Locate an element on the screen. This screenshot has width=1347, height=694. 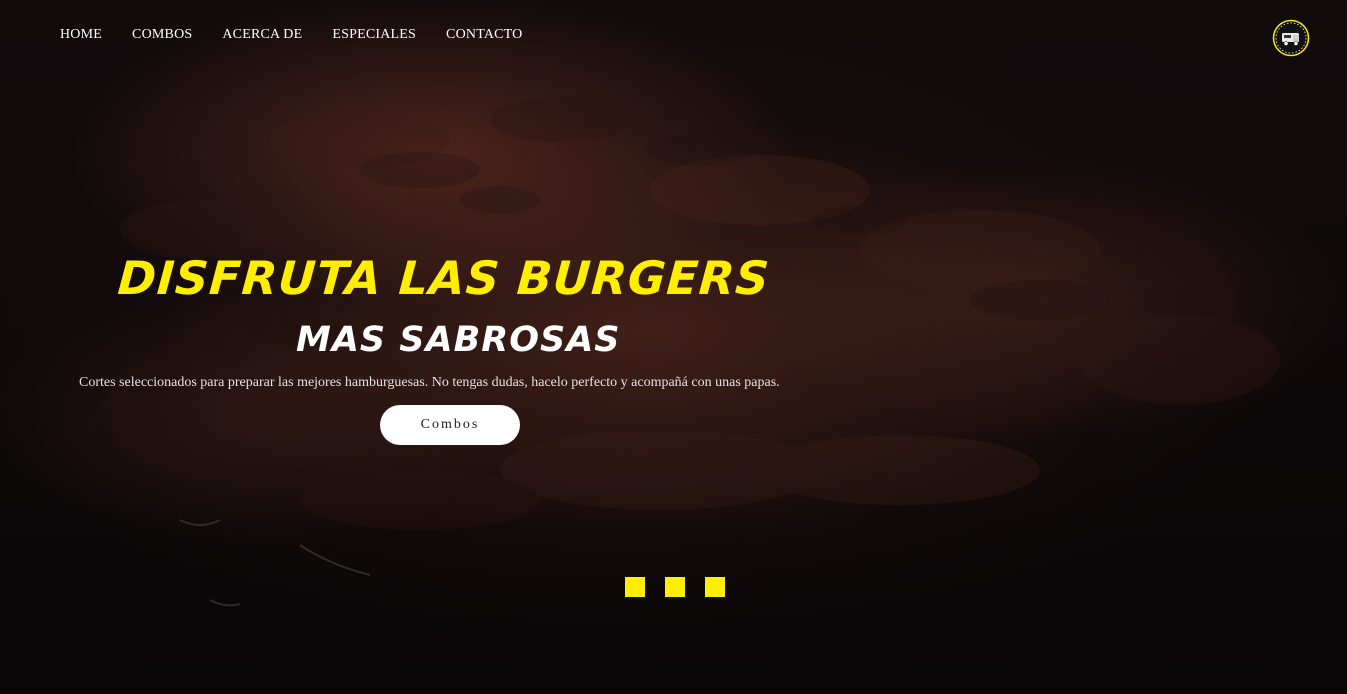
nav-combos-link: COMBOS is located at coordinates (162, 34).